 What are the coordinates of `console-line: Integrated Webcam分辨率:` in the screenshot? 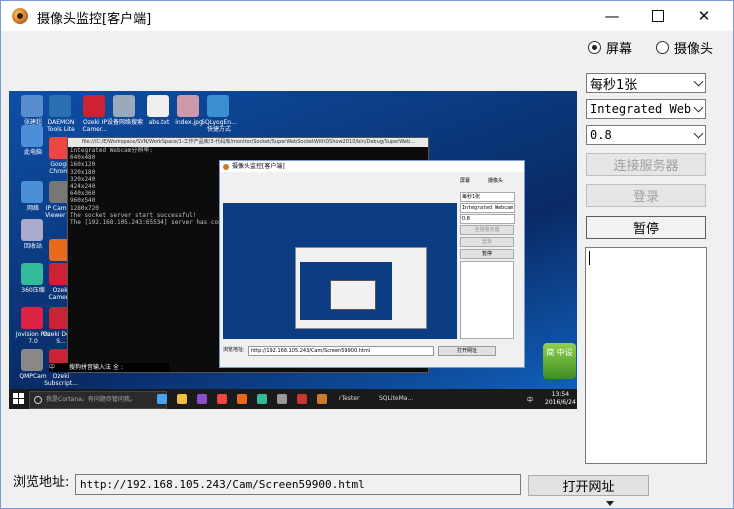 It's located at (112, 150).